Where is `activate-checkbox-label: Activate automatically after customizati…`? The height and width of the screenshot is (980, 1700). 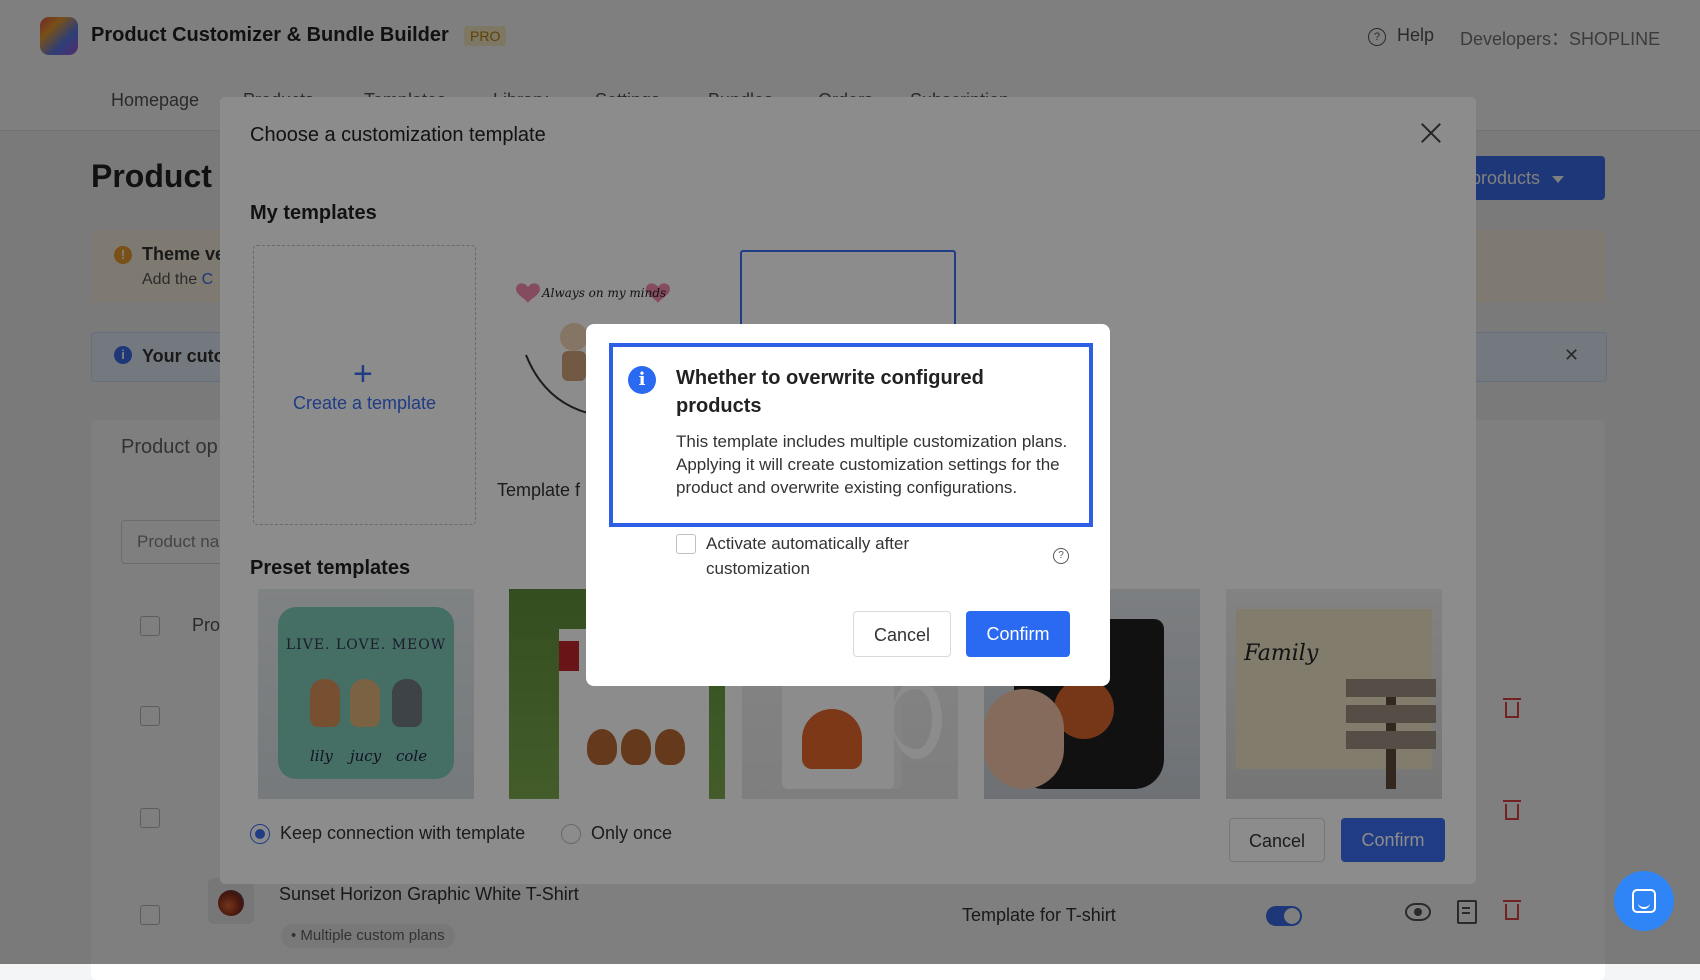
activate-checkbox-label: Activate automatically after customizati… is located at coordinates (836, 556).